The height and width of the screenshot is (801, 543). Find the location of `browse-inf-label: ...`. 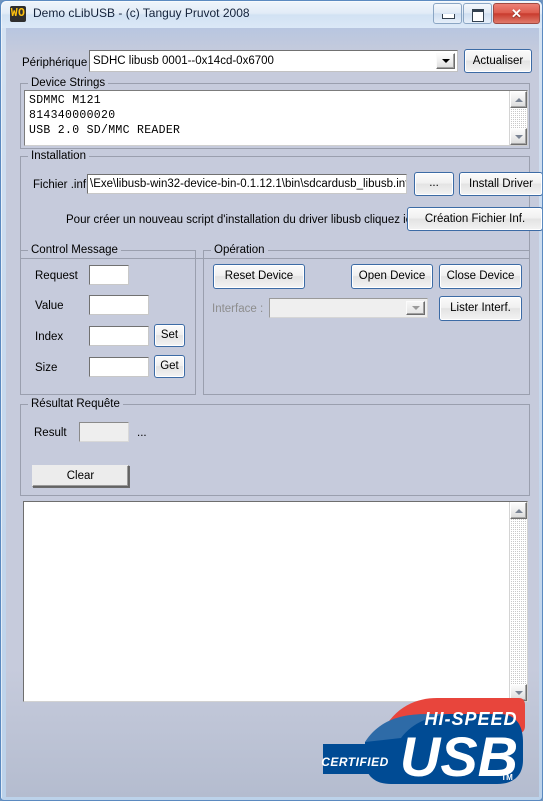

browse-inf-label: ... is located at coordinates (434, 183).